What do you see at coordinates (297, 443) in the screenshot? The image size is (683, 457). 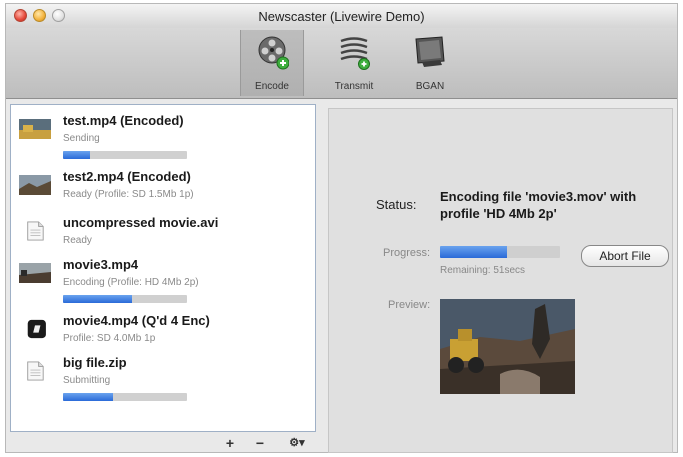 I see `gear-menu-button: ⚙▾` at bounding box center [297, 443].